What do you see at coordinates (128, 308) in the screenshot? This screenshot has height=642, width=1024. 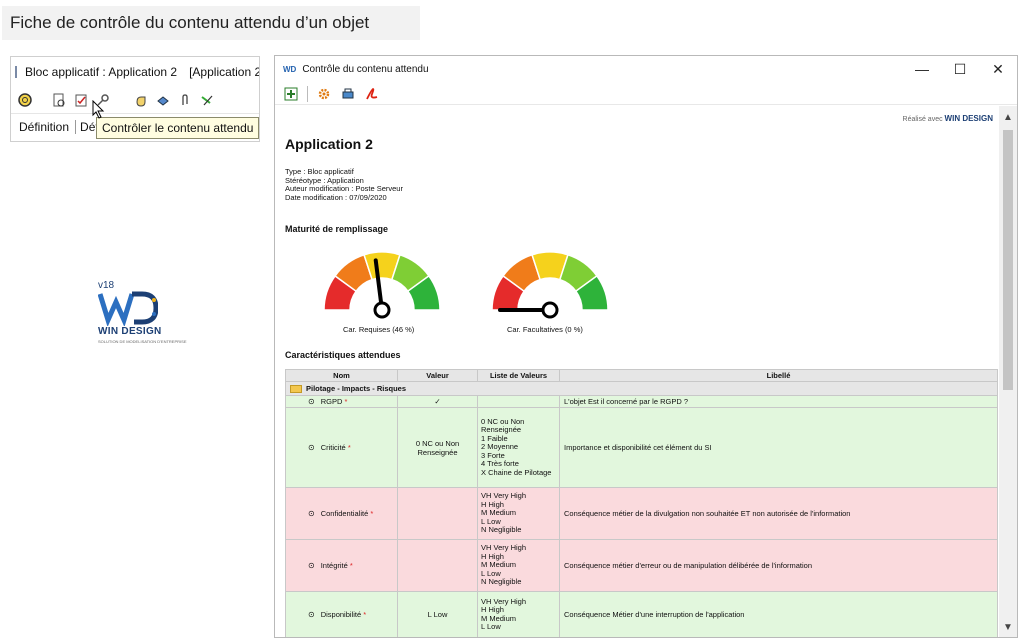 I see `wd-logo-icon` at bounding box center [128, 308].